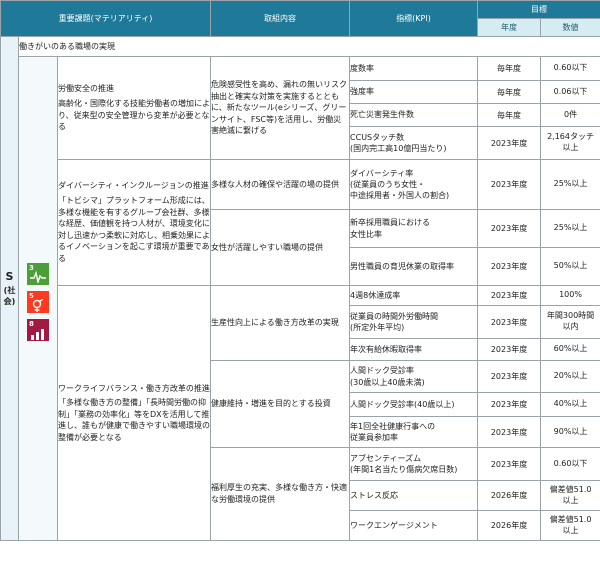 This screenshot has width=600, height=568. Describe the element at coordinates (280, 184) in the screenshot. I see `initiative-cell: 多様な人材の確保や活躍の場の提供` at that location.